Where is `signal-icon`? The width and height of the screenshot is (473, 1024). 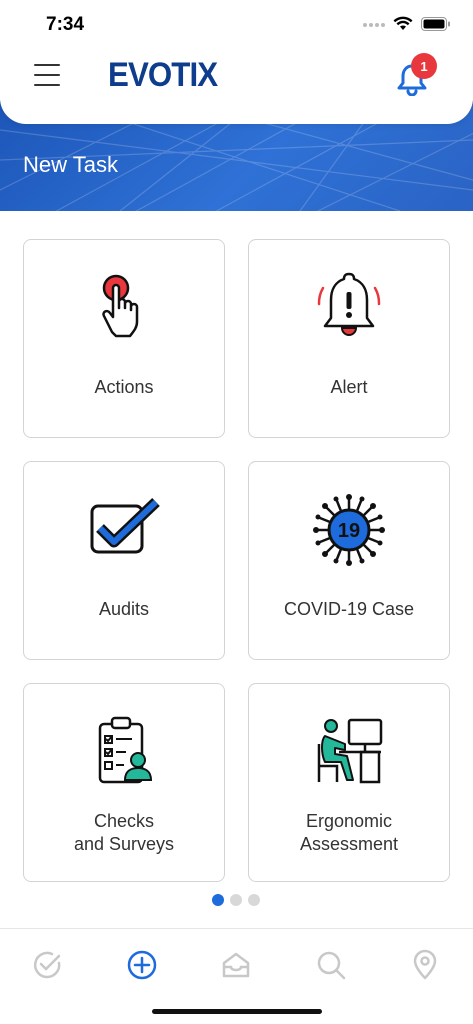
signal-icon is located at coordinates (374, 26).